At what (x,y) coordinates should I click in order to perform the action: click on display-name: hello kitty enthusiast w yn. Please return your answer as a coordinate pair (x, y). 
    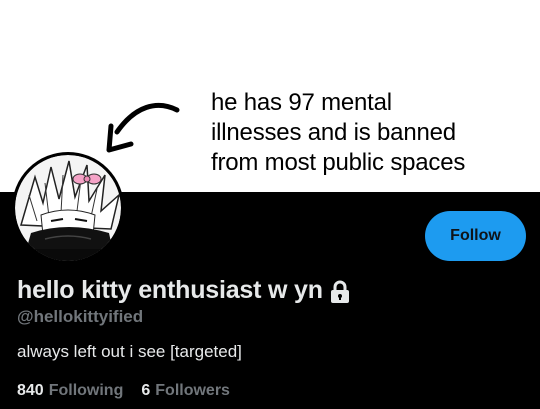
    Looking at the image, I should click on (170, 290).